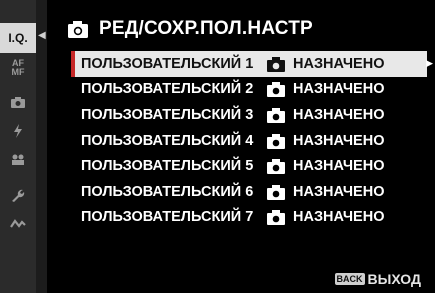  I want to click on custom-setting-name: ПОЛЬЗОВАТЕЛЬСКИЙ 4, so click(167, 140).